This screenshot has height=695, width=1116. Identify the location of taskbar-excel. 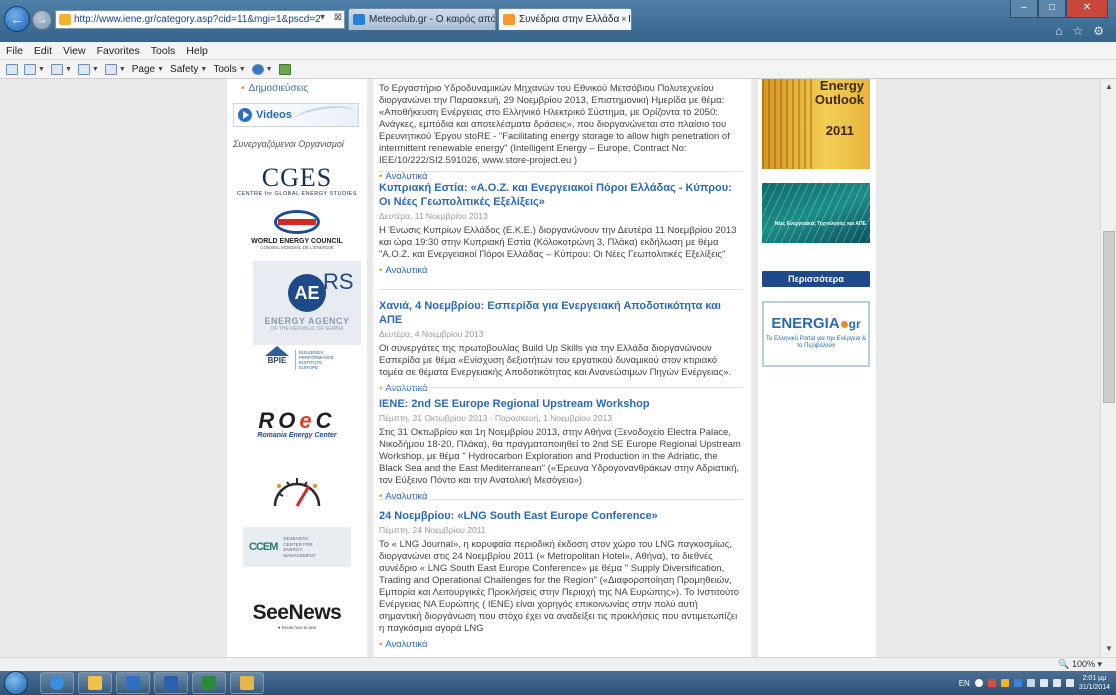
(209, 683).